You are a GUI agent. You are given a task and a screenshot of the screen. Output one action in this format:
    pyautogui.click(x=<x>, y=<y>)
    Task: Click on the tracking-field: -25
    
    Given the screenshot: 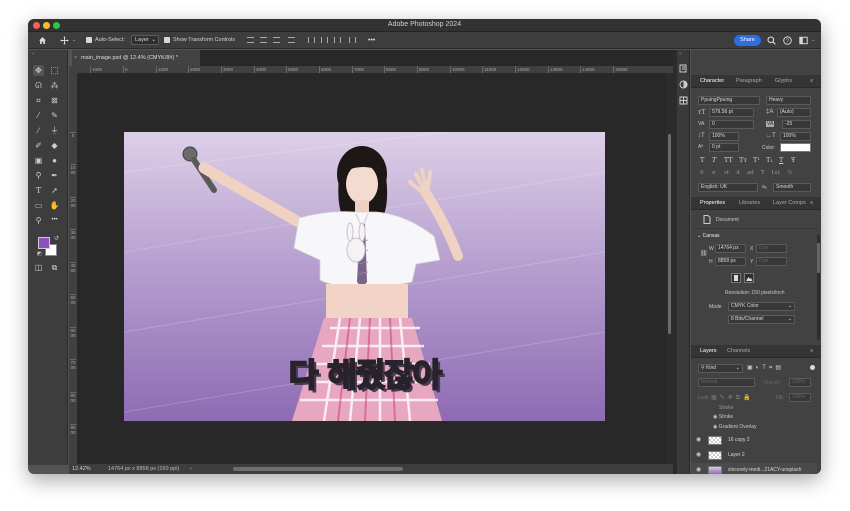 What is the action you would take?
    pyautogui.click(x=796, y=124)
    